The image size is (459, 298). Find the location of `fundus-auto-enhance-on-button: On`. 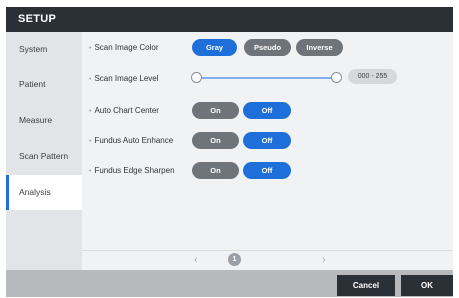

fundus-auto-enhance-on-button: On is located at coordinates (215, 140).